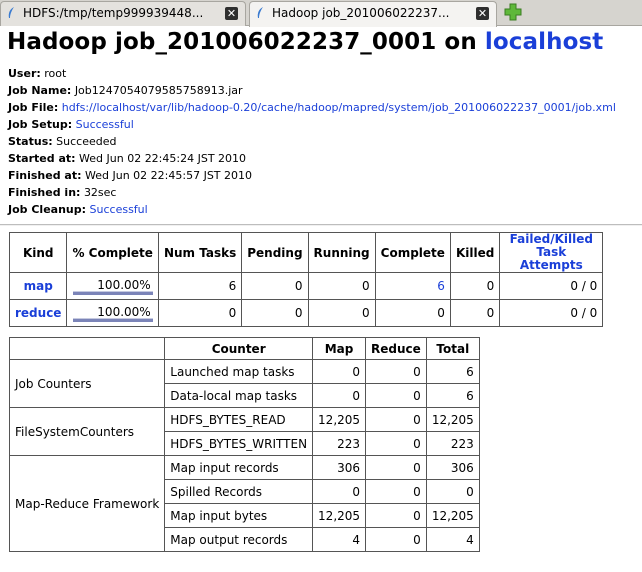 Image resolution: width=642 pixels, height=572 pixels. Describe the element at coordinates (341, 252) in the screenshot. I see `col-running: Running` at that location.